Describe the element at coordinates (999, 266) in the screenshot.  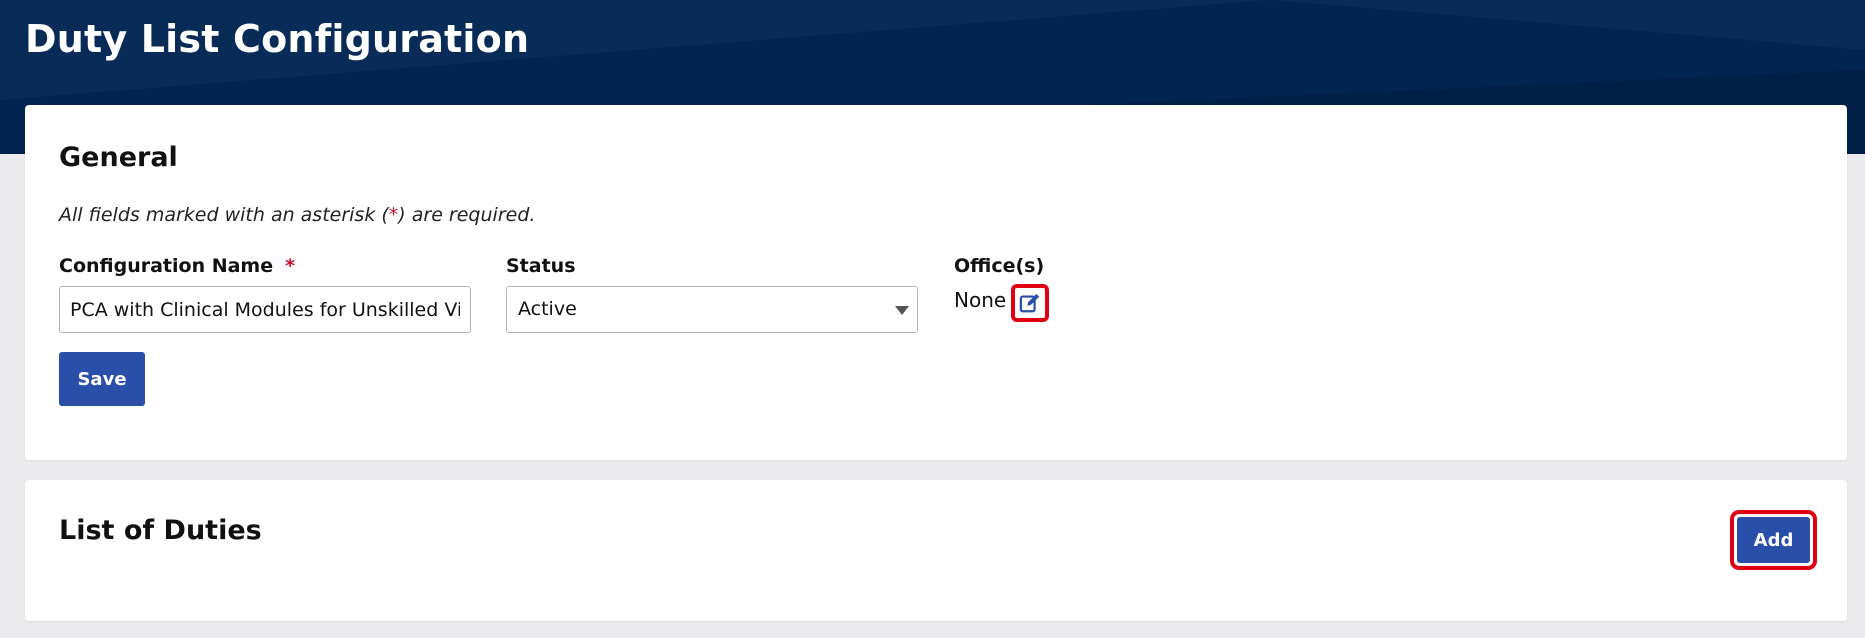
I see `offices-label: Office(s)` at that location.